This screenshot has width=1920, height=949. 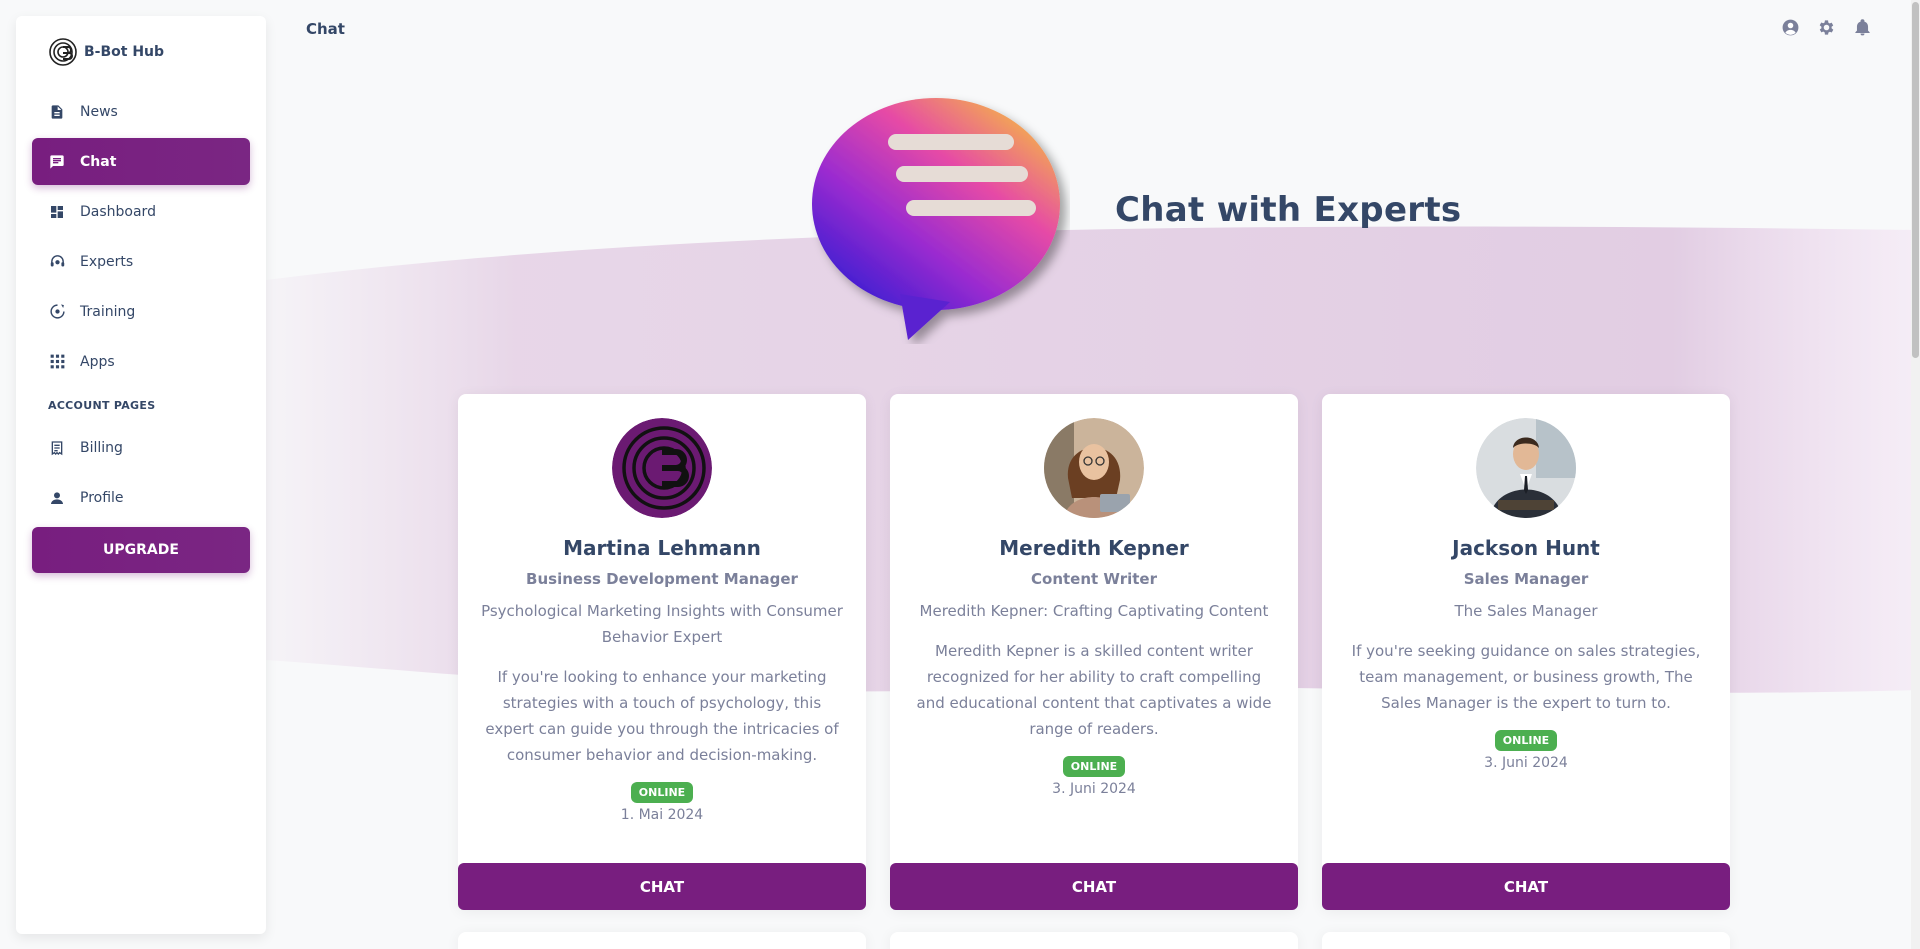 I want to click on woman-portrait-avatar, so click(x=1094, y=468).